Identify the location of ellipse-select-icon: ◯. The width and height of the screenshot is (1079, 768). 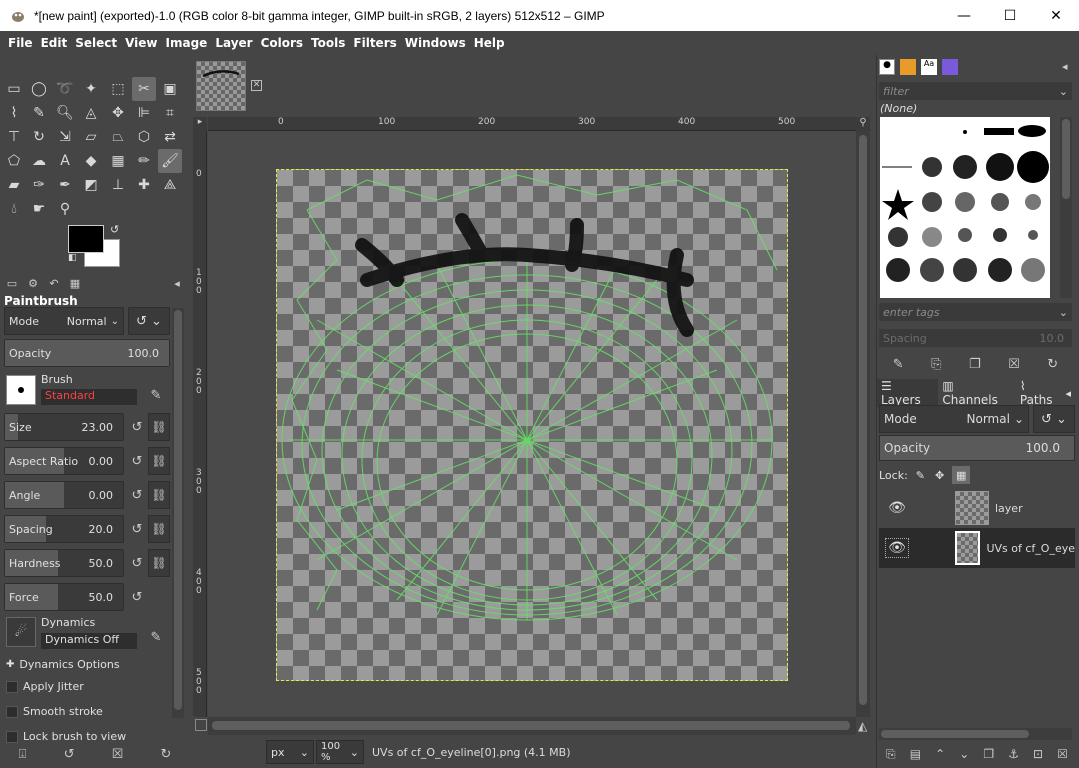
(39, 89).